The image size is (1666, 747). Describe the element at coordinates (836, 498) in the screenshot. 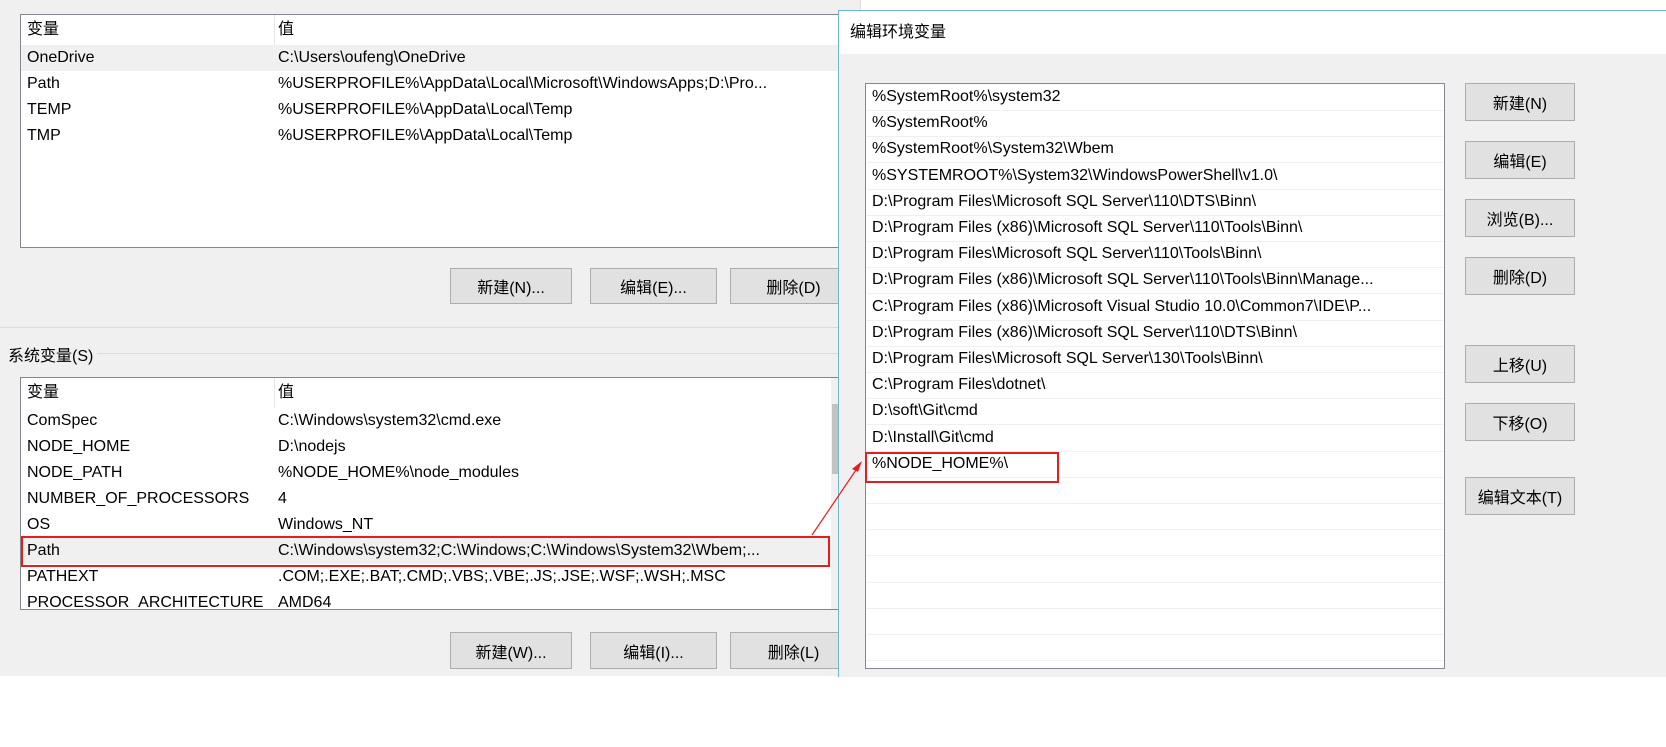

I see `arrow-icon` at that location.